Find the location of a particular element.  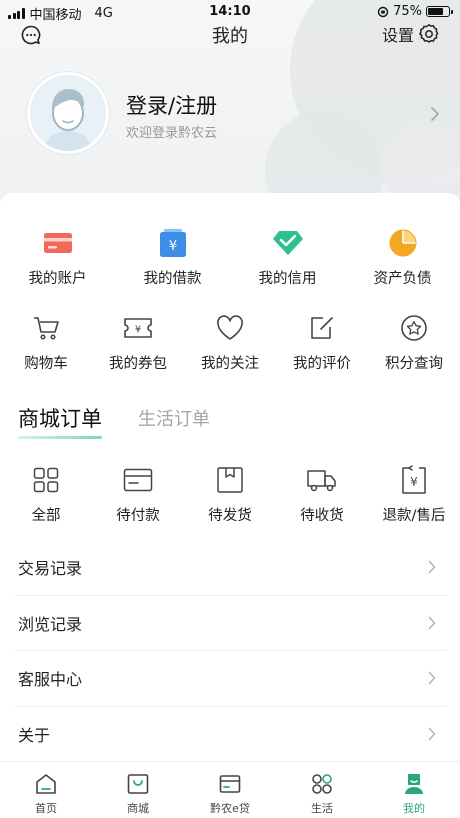

default-avatar-icon is located at coordinates (68, 120).